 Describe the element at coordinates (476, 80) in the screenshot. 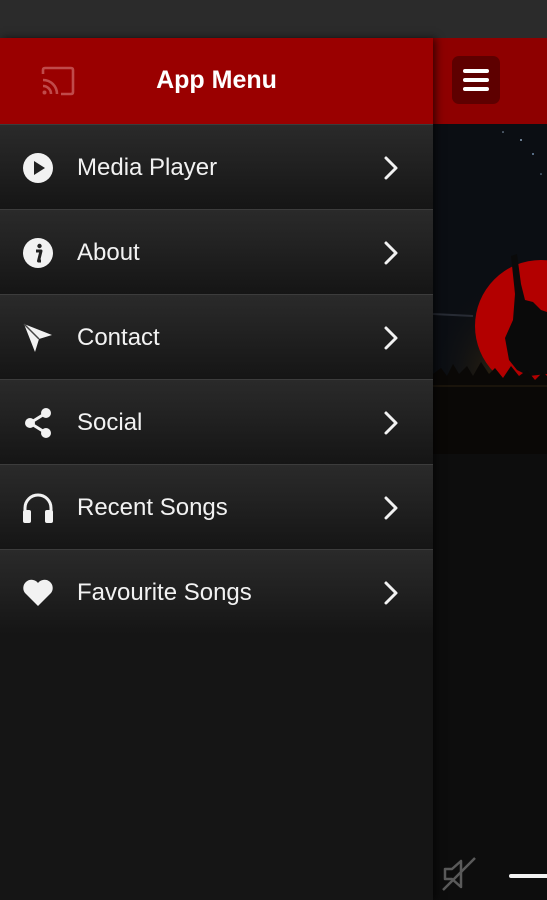

I see `hamburger-menu-button` at that location.